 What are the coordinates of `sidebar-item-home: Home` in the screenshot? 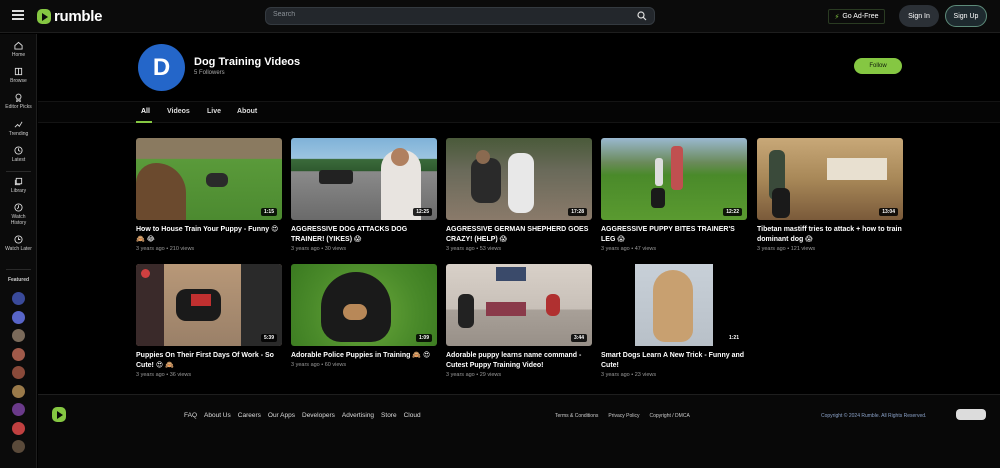 It's located at (18, 49).